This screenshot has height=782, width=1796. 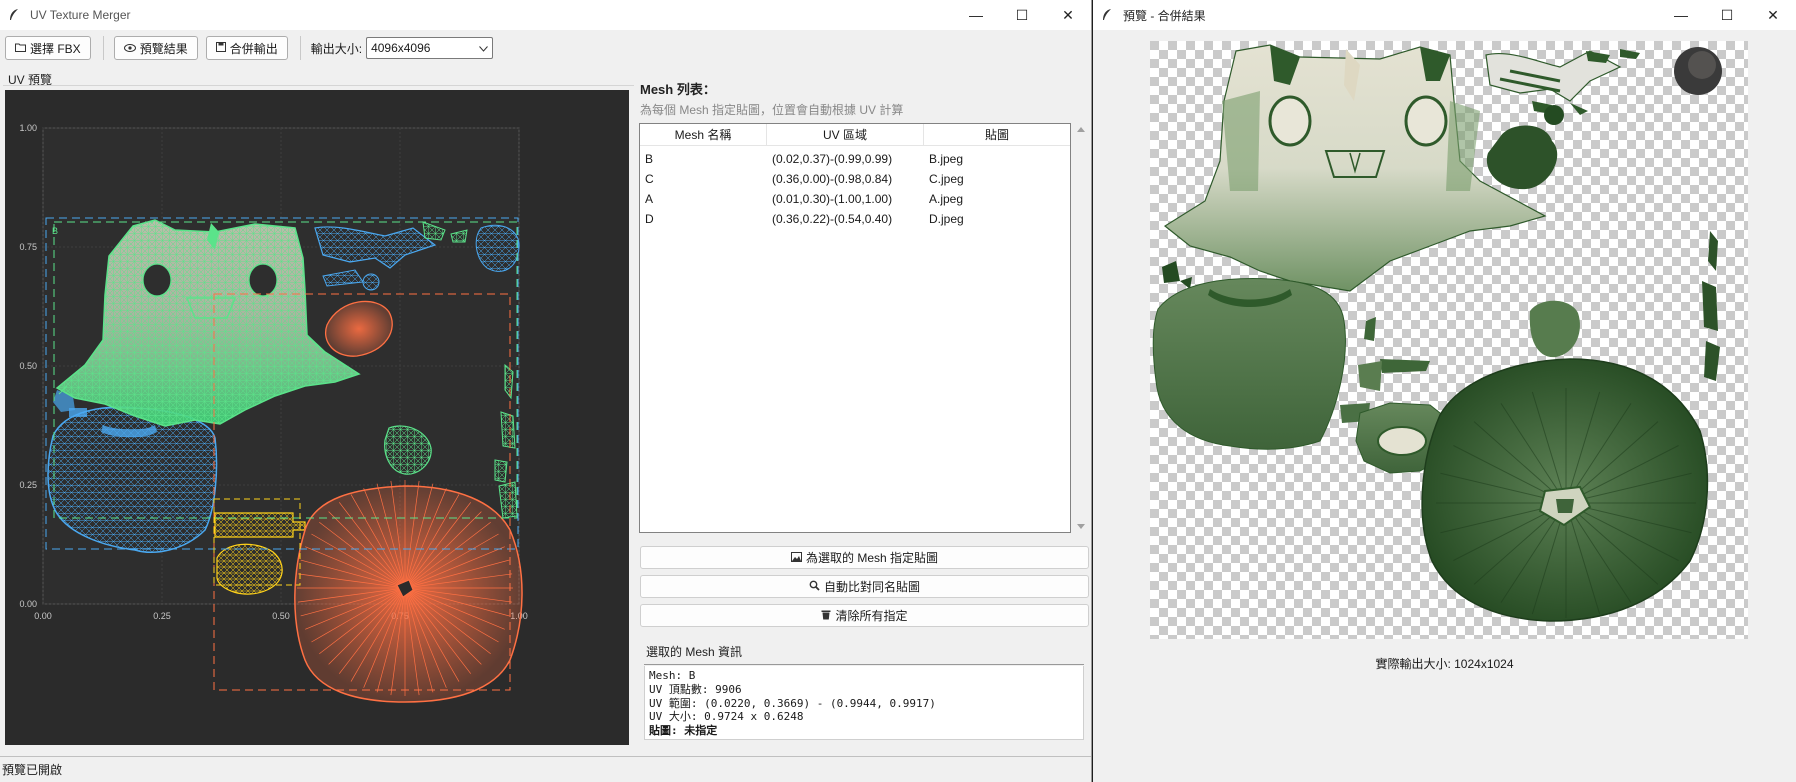 What do you see at coordinates (1444, 15) in the screenshot?
I see `preview-title-bar: 預覽 - 合併結果 — ☐ ✕` at bounding box center [1444, 15].